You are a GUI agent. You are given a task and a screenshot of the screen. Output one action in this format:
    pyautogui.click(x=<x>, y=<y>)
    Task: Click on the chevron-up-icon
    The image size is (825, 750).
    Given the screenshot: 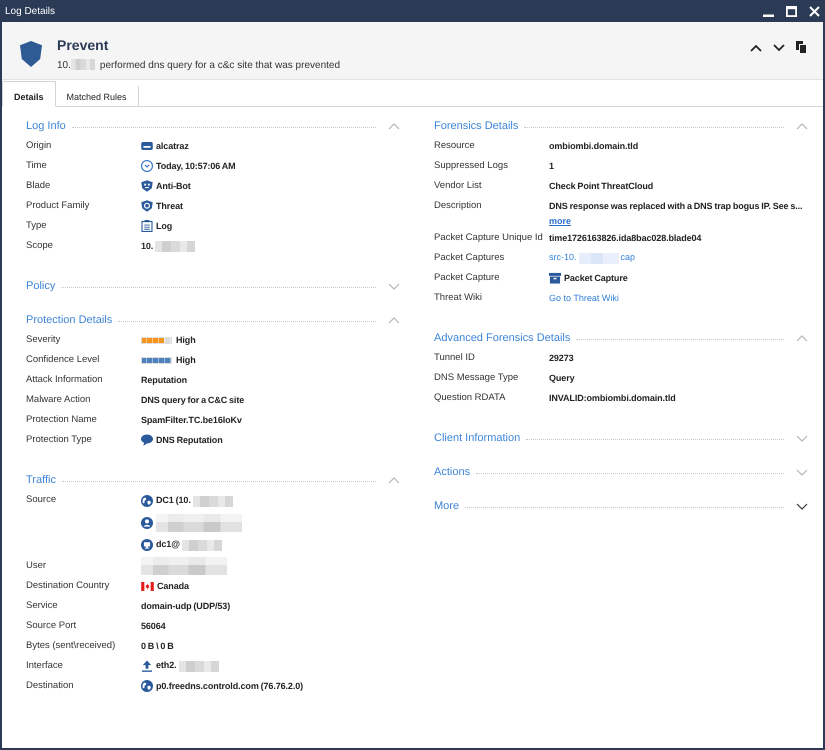 What is the action you would take?
    pyautogui.click(x=756, y=48)
    